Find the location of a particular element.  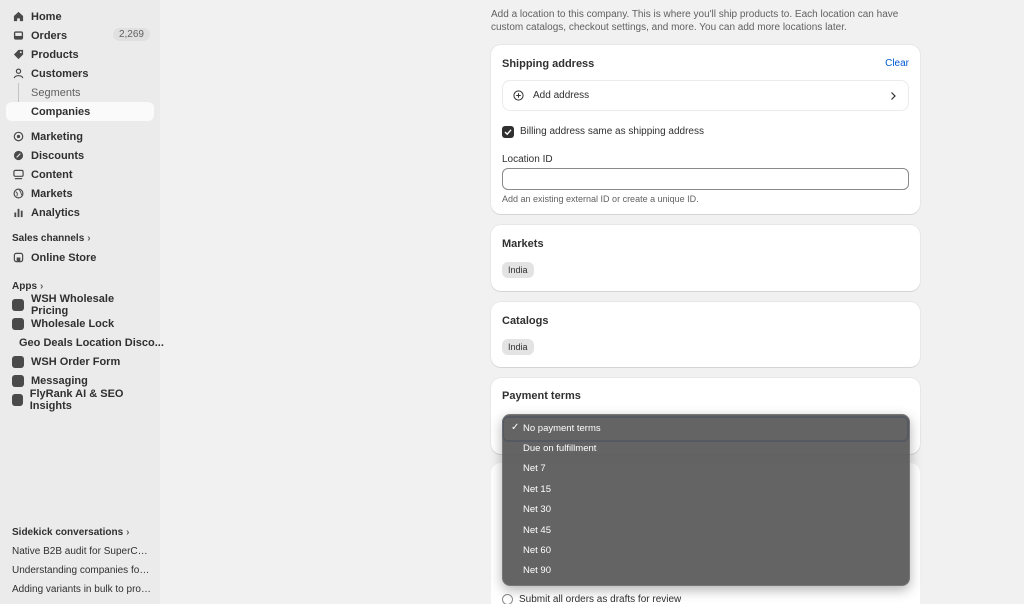

nav-content-label: Content is located at coordinates (52, 174).